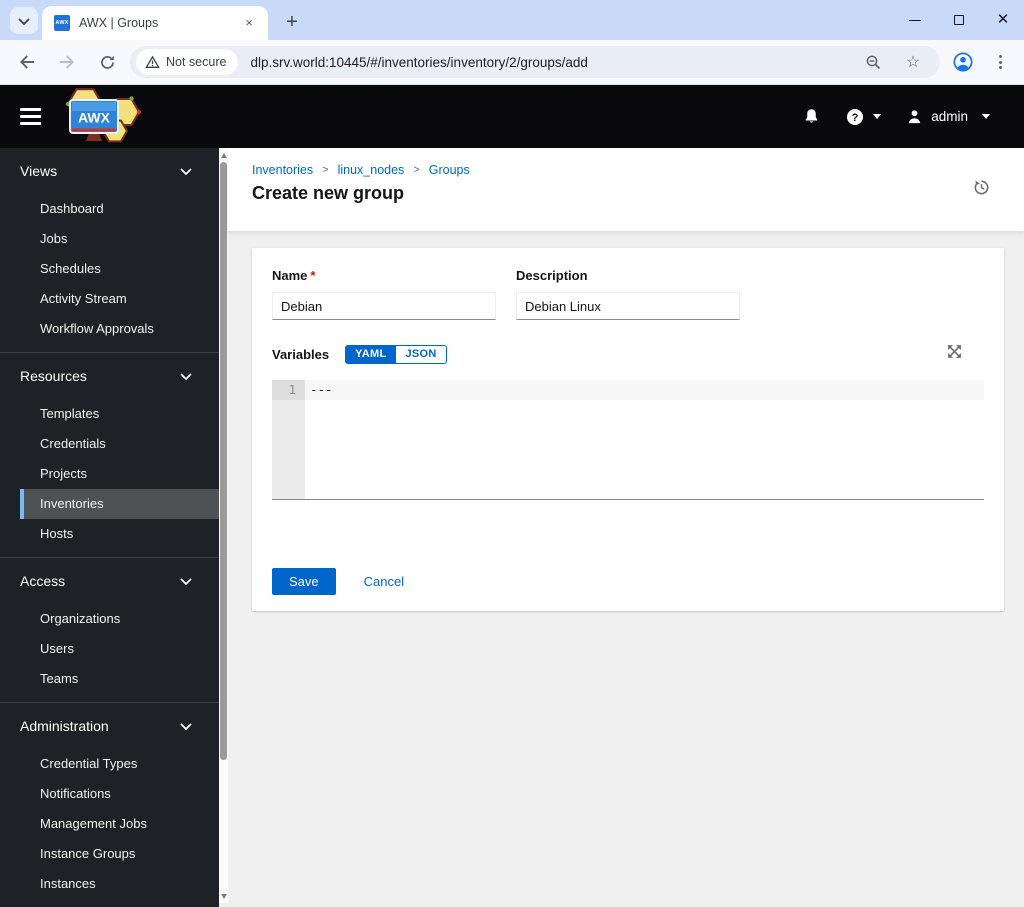 The width and height of the screenshot is (1024, 907). I want to click on sidebar-item-templates: Templates, so click(109, 414).